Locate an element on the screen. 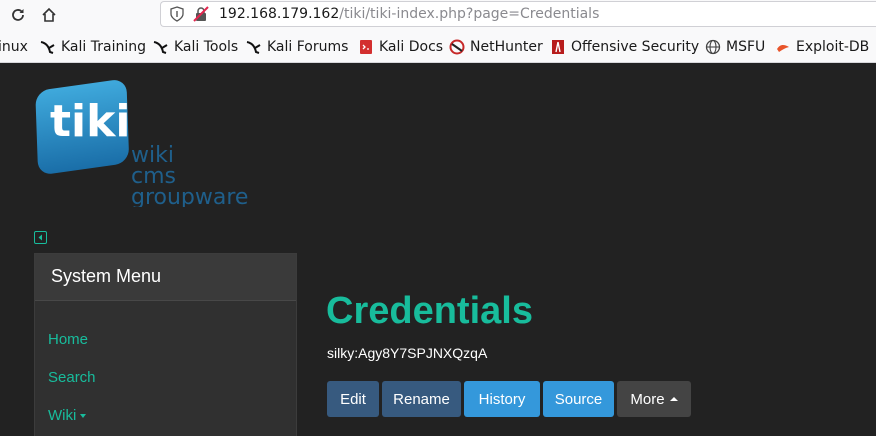  bookmark-nethunter: NetHunter is located at coordinates (496, 47).